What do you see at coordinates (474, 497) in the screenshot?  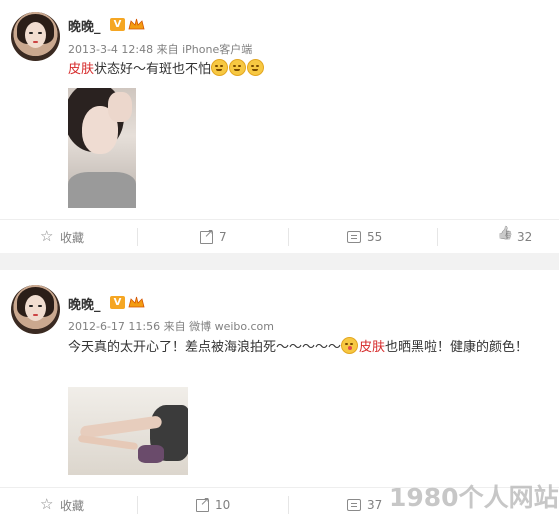 I see `site-watermark: 1980个人网站` at bounding box center [474, 497].